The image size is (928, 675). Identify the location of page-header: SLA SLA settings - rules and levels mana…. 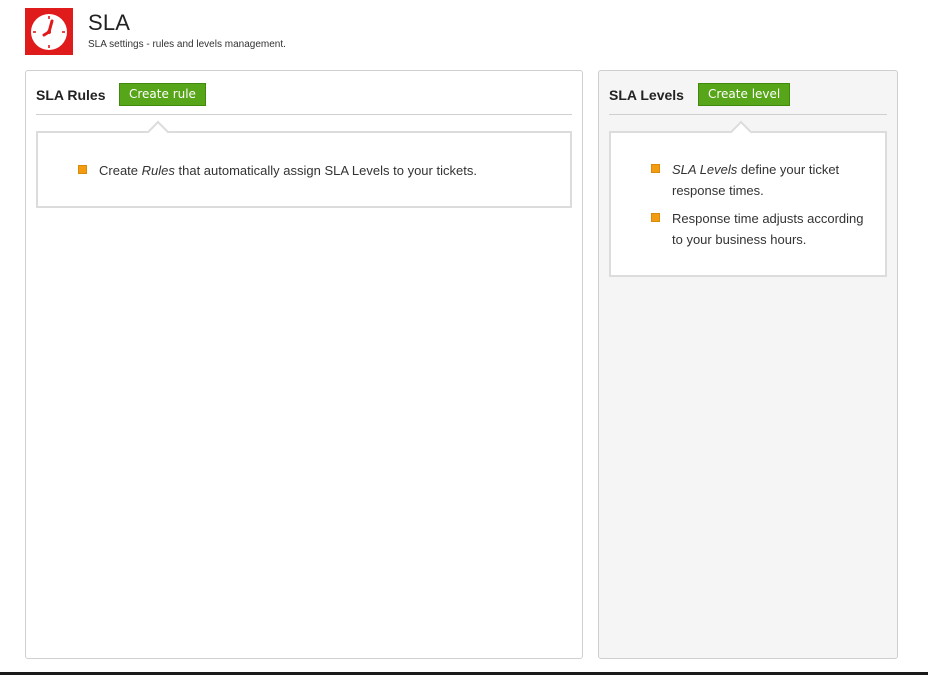
(465, 32).